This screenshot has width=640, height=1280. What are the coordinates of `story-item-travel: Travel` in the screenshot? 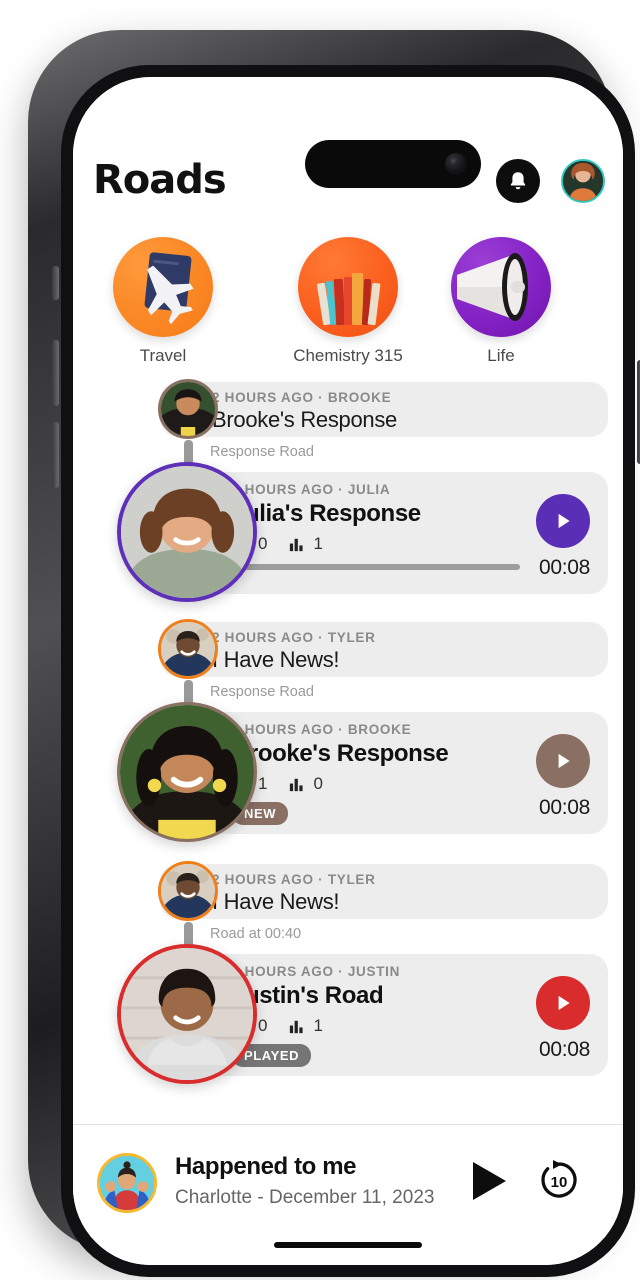 It's located at (163, 301).